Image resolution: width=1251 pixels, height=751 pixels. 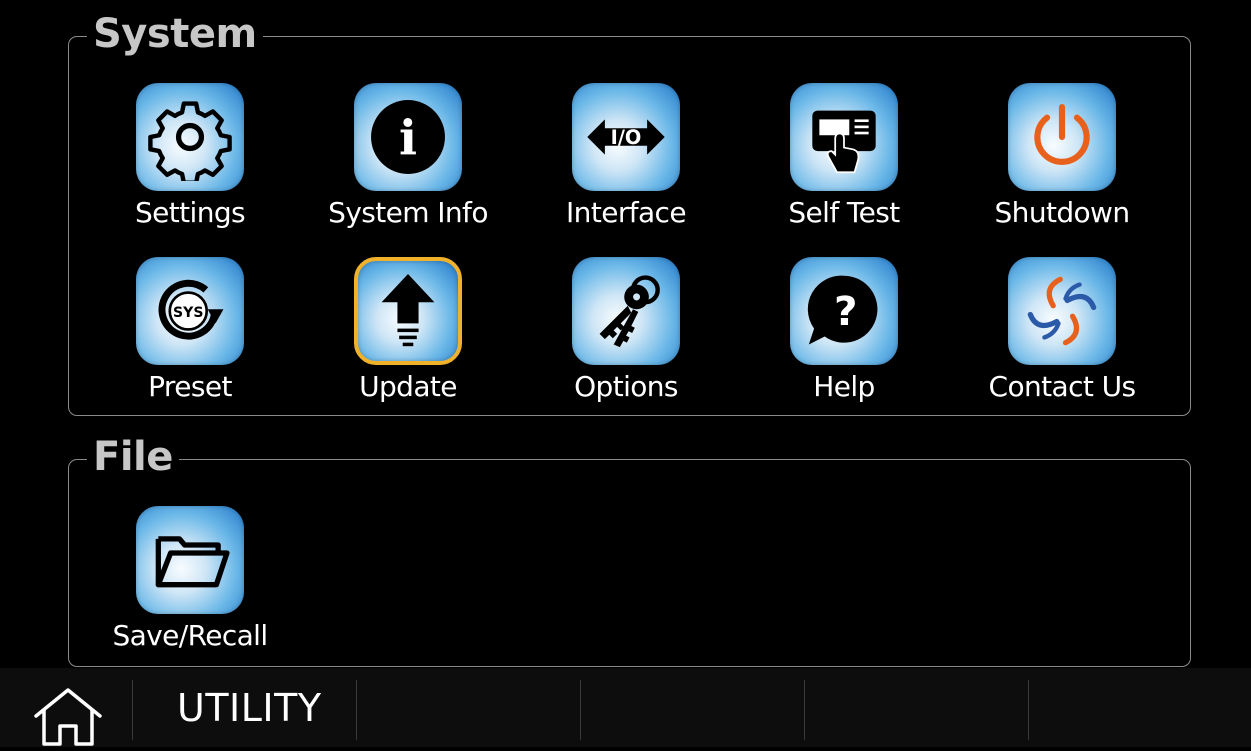 I want to click on home-button, so click(x=68, y=716).